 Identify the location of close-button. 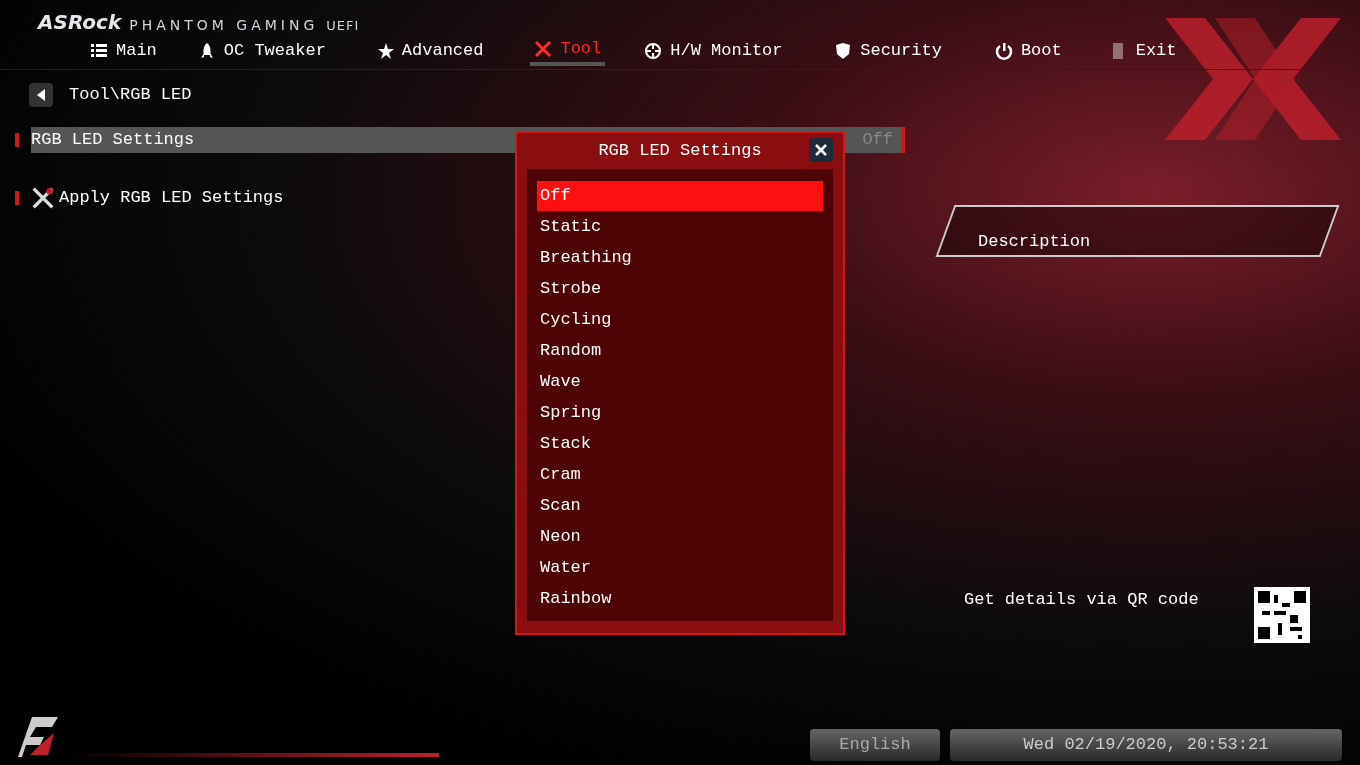
(821, 150).